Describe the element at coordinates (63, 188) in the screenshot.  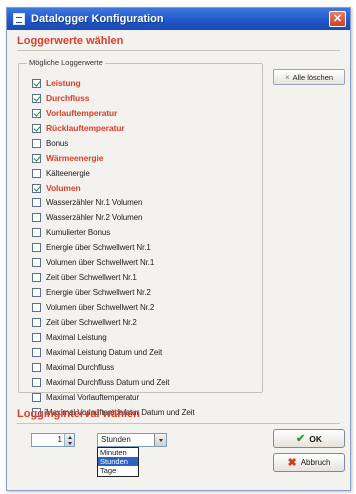
I see `checkbox-label: Volumen` at that location.